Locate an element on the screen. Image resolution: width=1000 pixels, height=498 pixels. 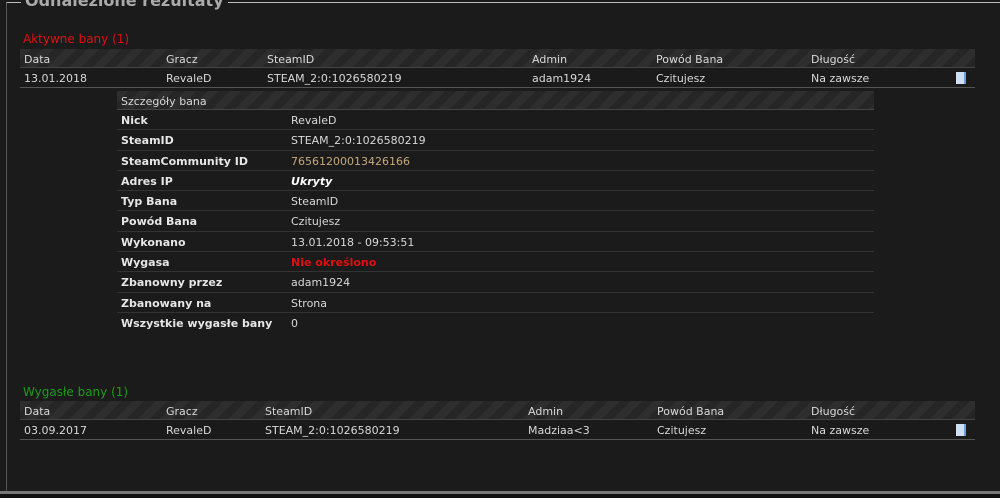
detail-value: 0 is located at coordinates (294, 323).